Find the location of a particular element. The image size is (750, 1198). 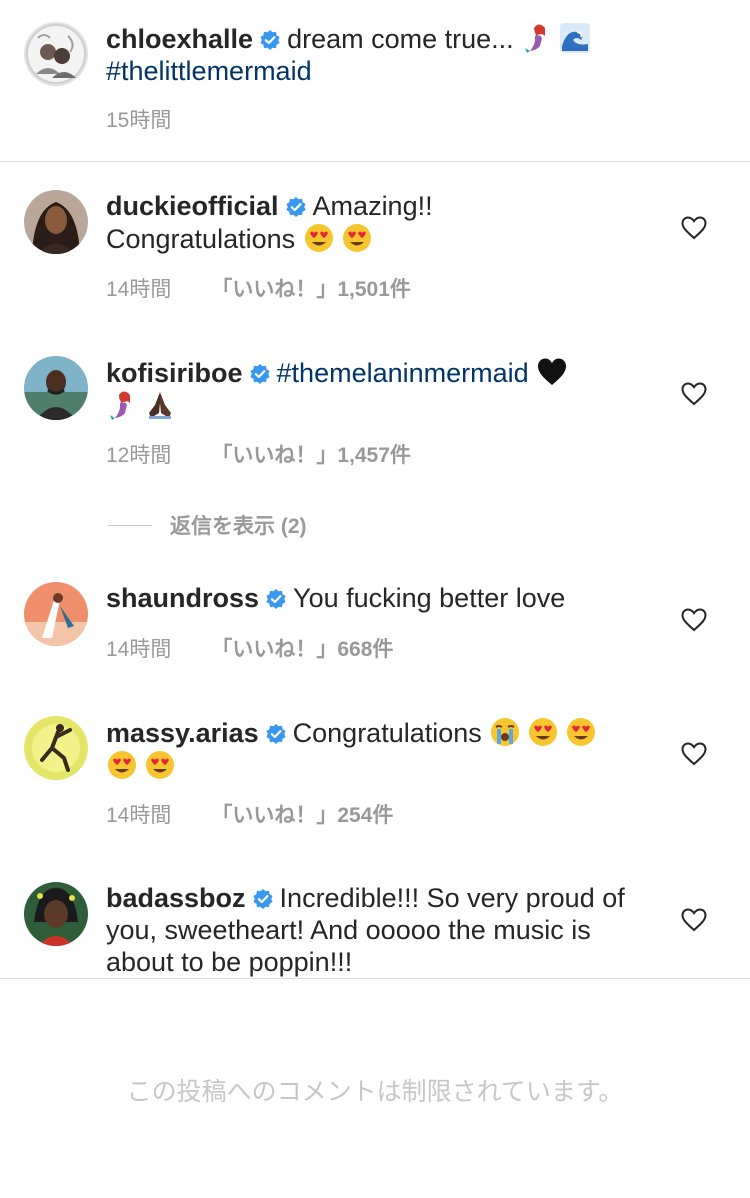

folded-hands-emoji is located at coordinates (160, 405).